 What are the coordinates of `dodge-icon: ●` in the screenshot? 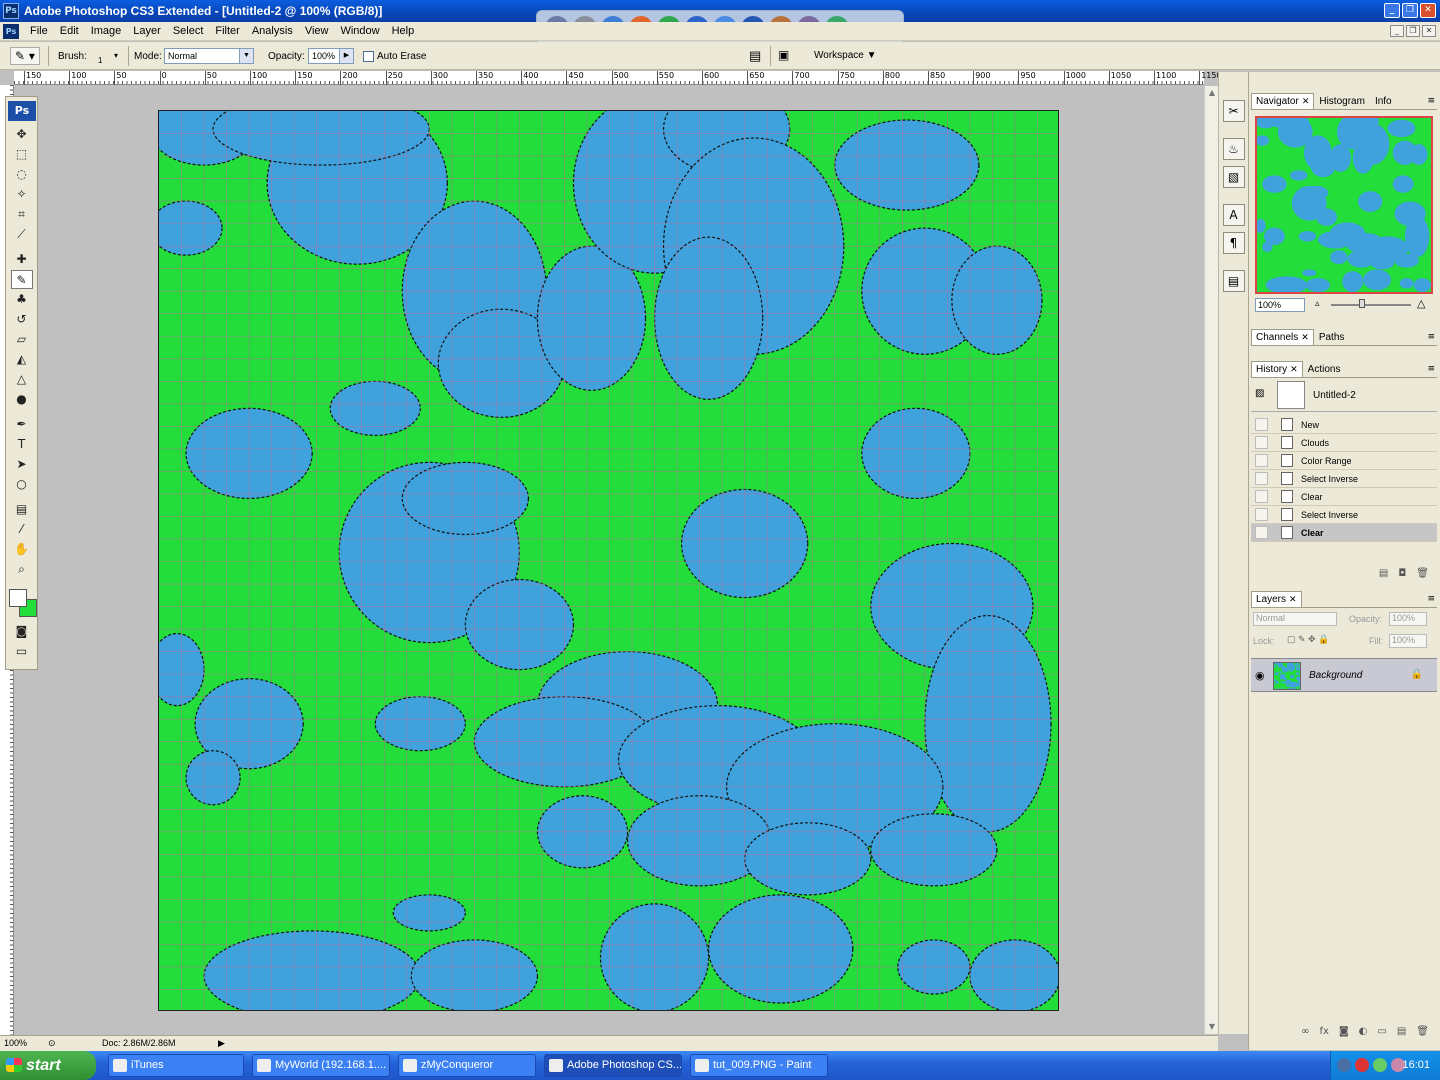 It's located at (22, 399).